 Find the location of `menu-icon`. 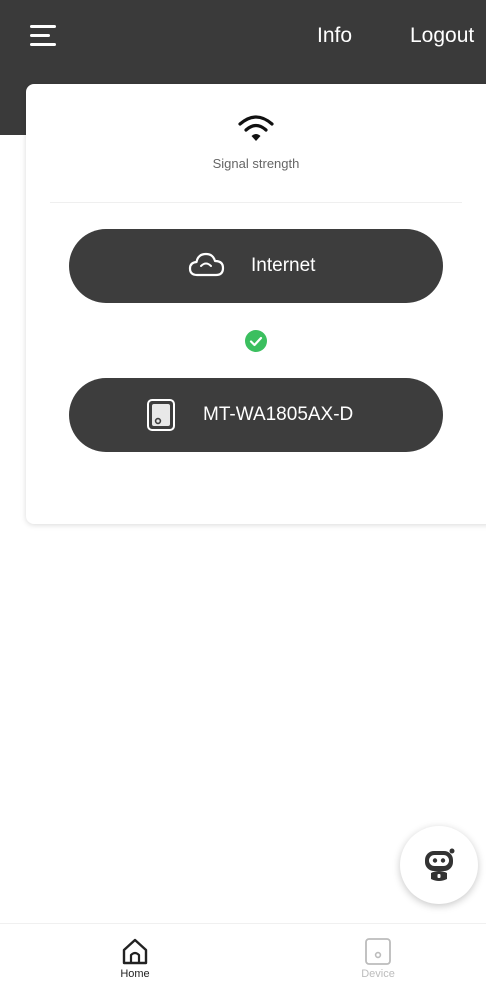

menu-icon is located at coordinates (46, 36).